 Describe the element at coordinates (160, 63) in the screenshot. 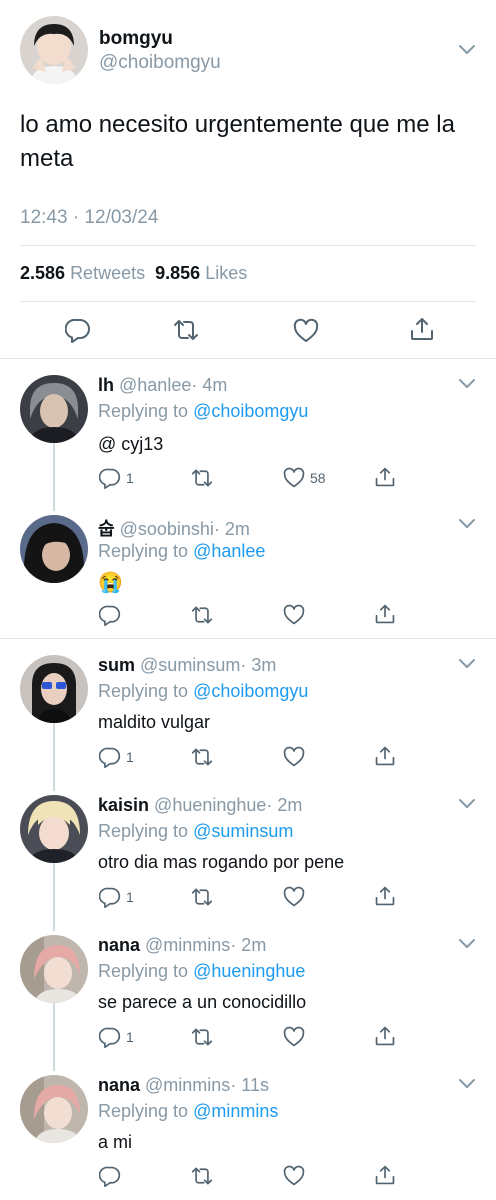

I see `author-handle: @choibomgyu` at that location.